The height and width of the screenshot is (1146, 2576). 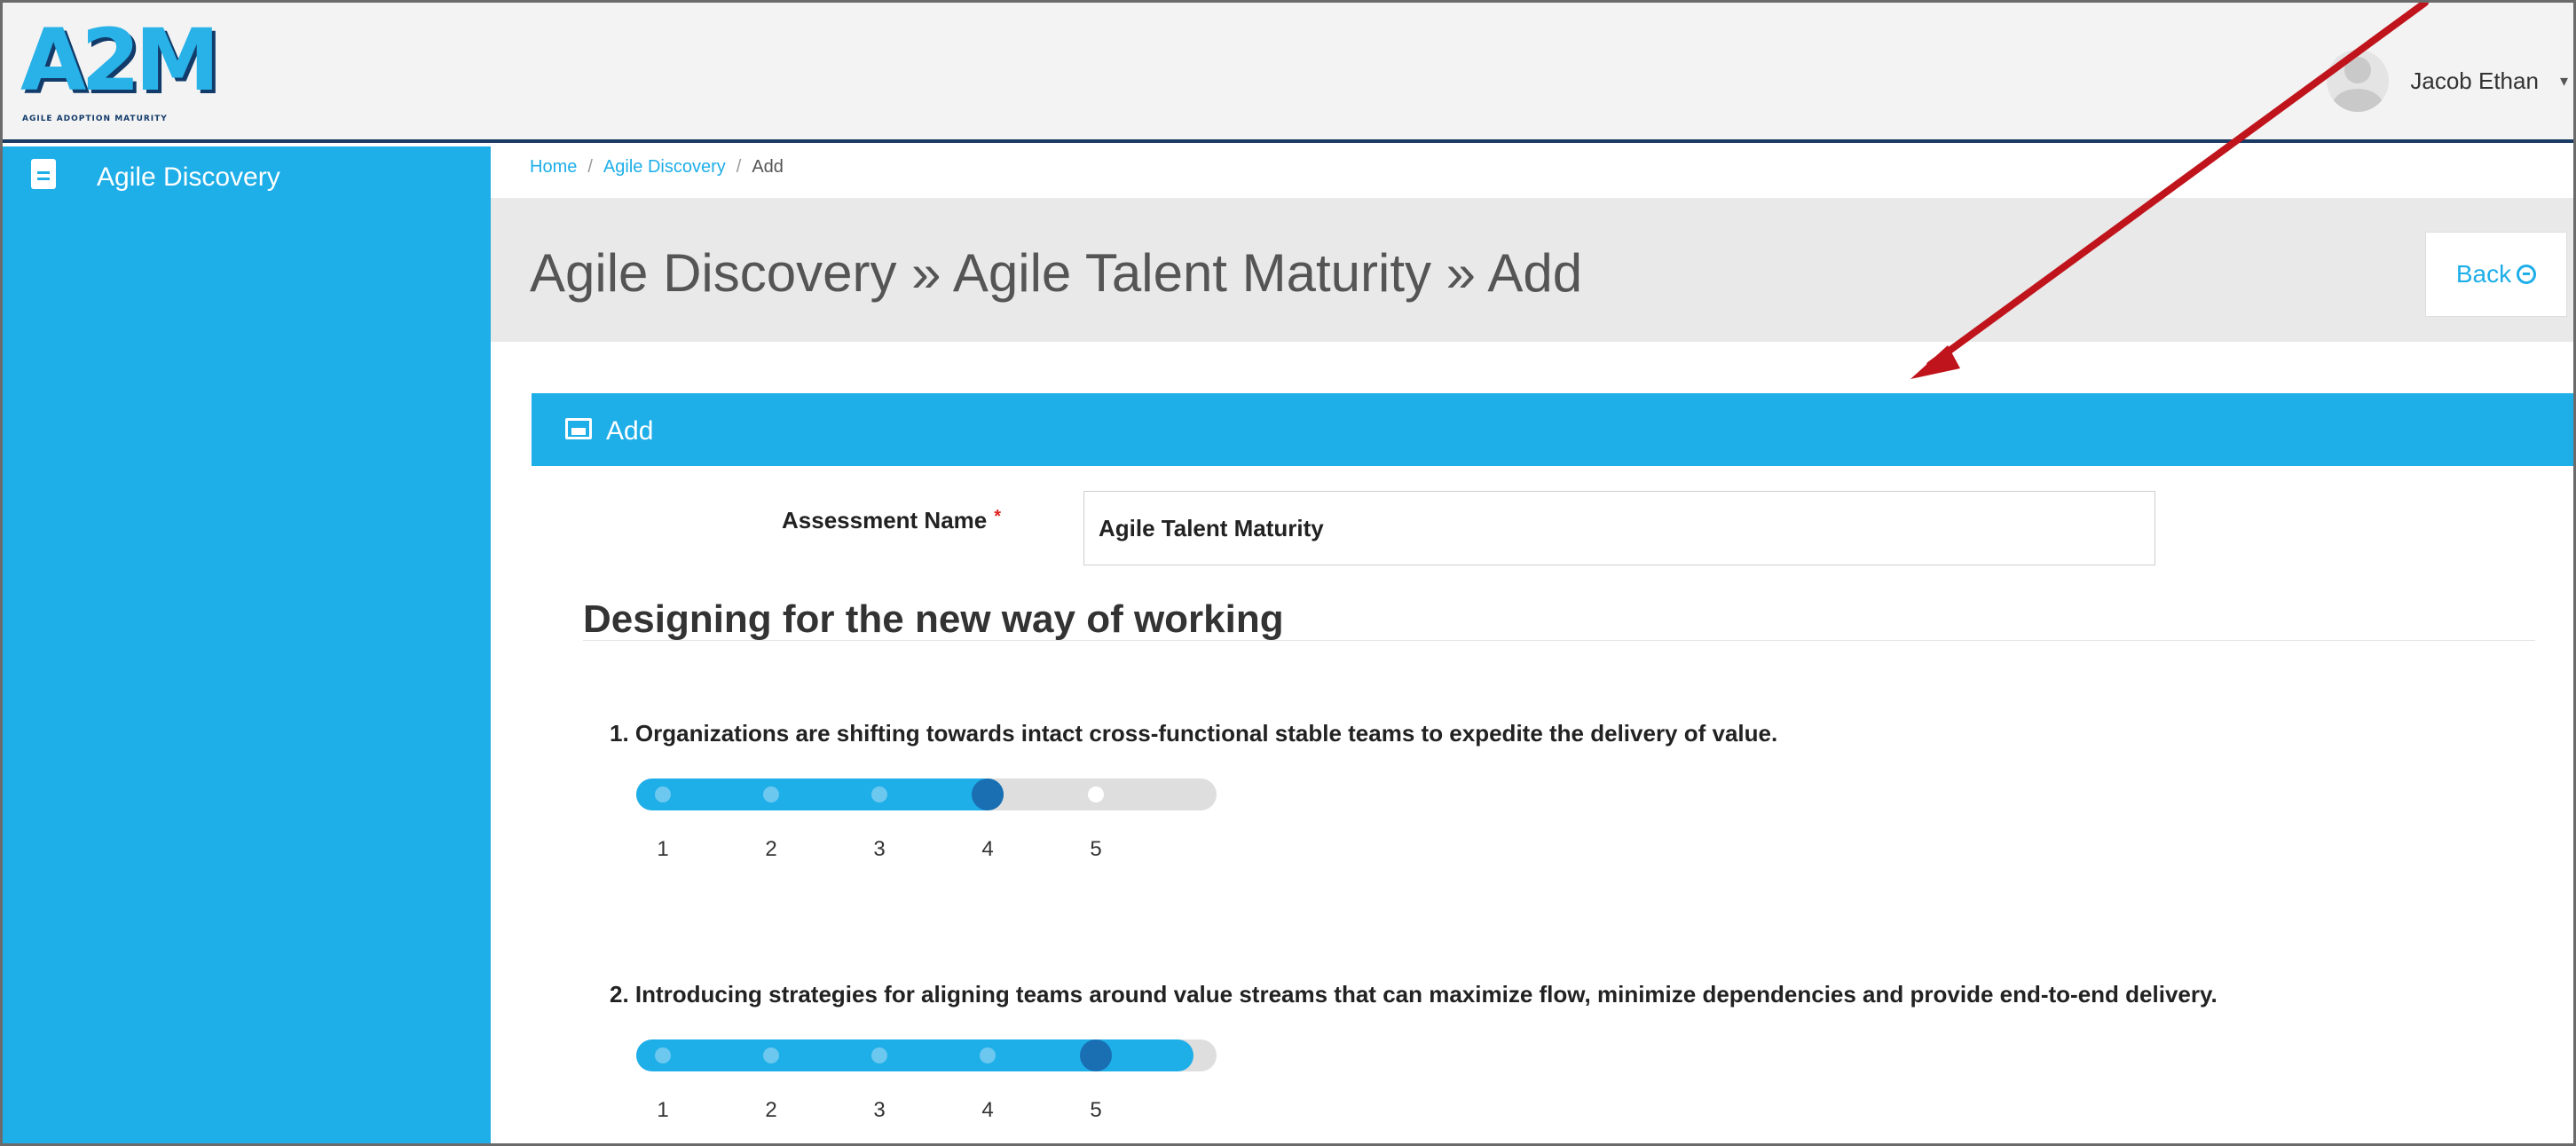 What do you see at coordinates (1552, 429) in the screenshot?
I see `add-panel-header: Add` at bounding box center [1552, 429].